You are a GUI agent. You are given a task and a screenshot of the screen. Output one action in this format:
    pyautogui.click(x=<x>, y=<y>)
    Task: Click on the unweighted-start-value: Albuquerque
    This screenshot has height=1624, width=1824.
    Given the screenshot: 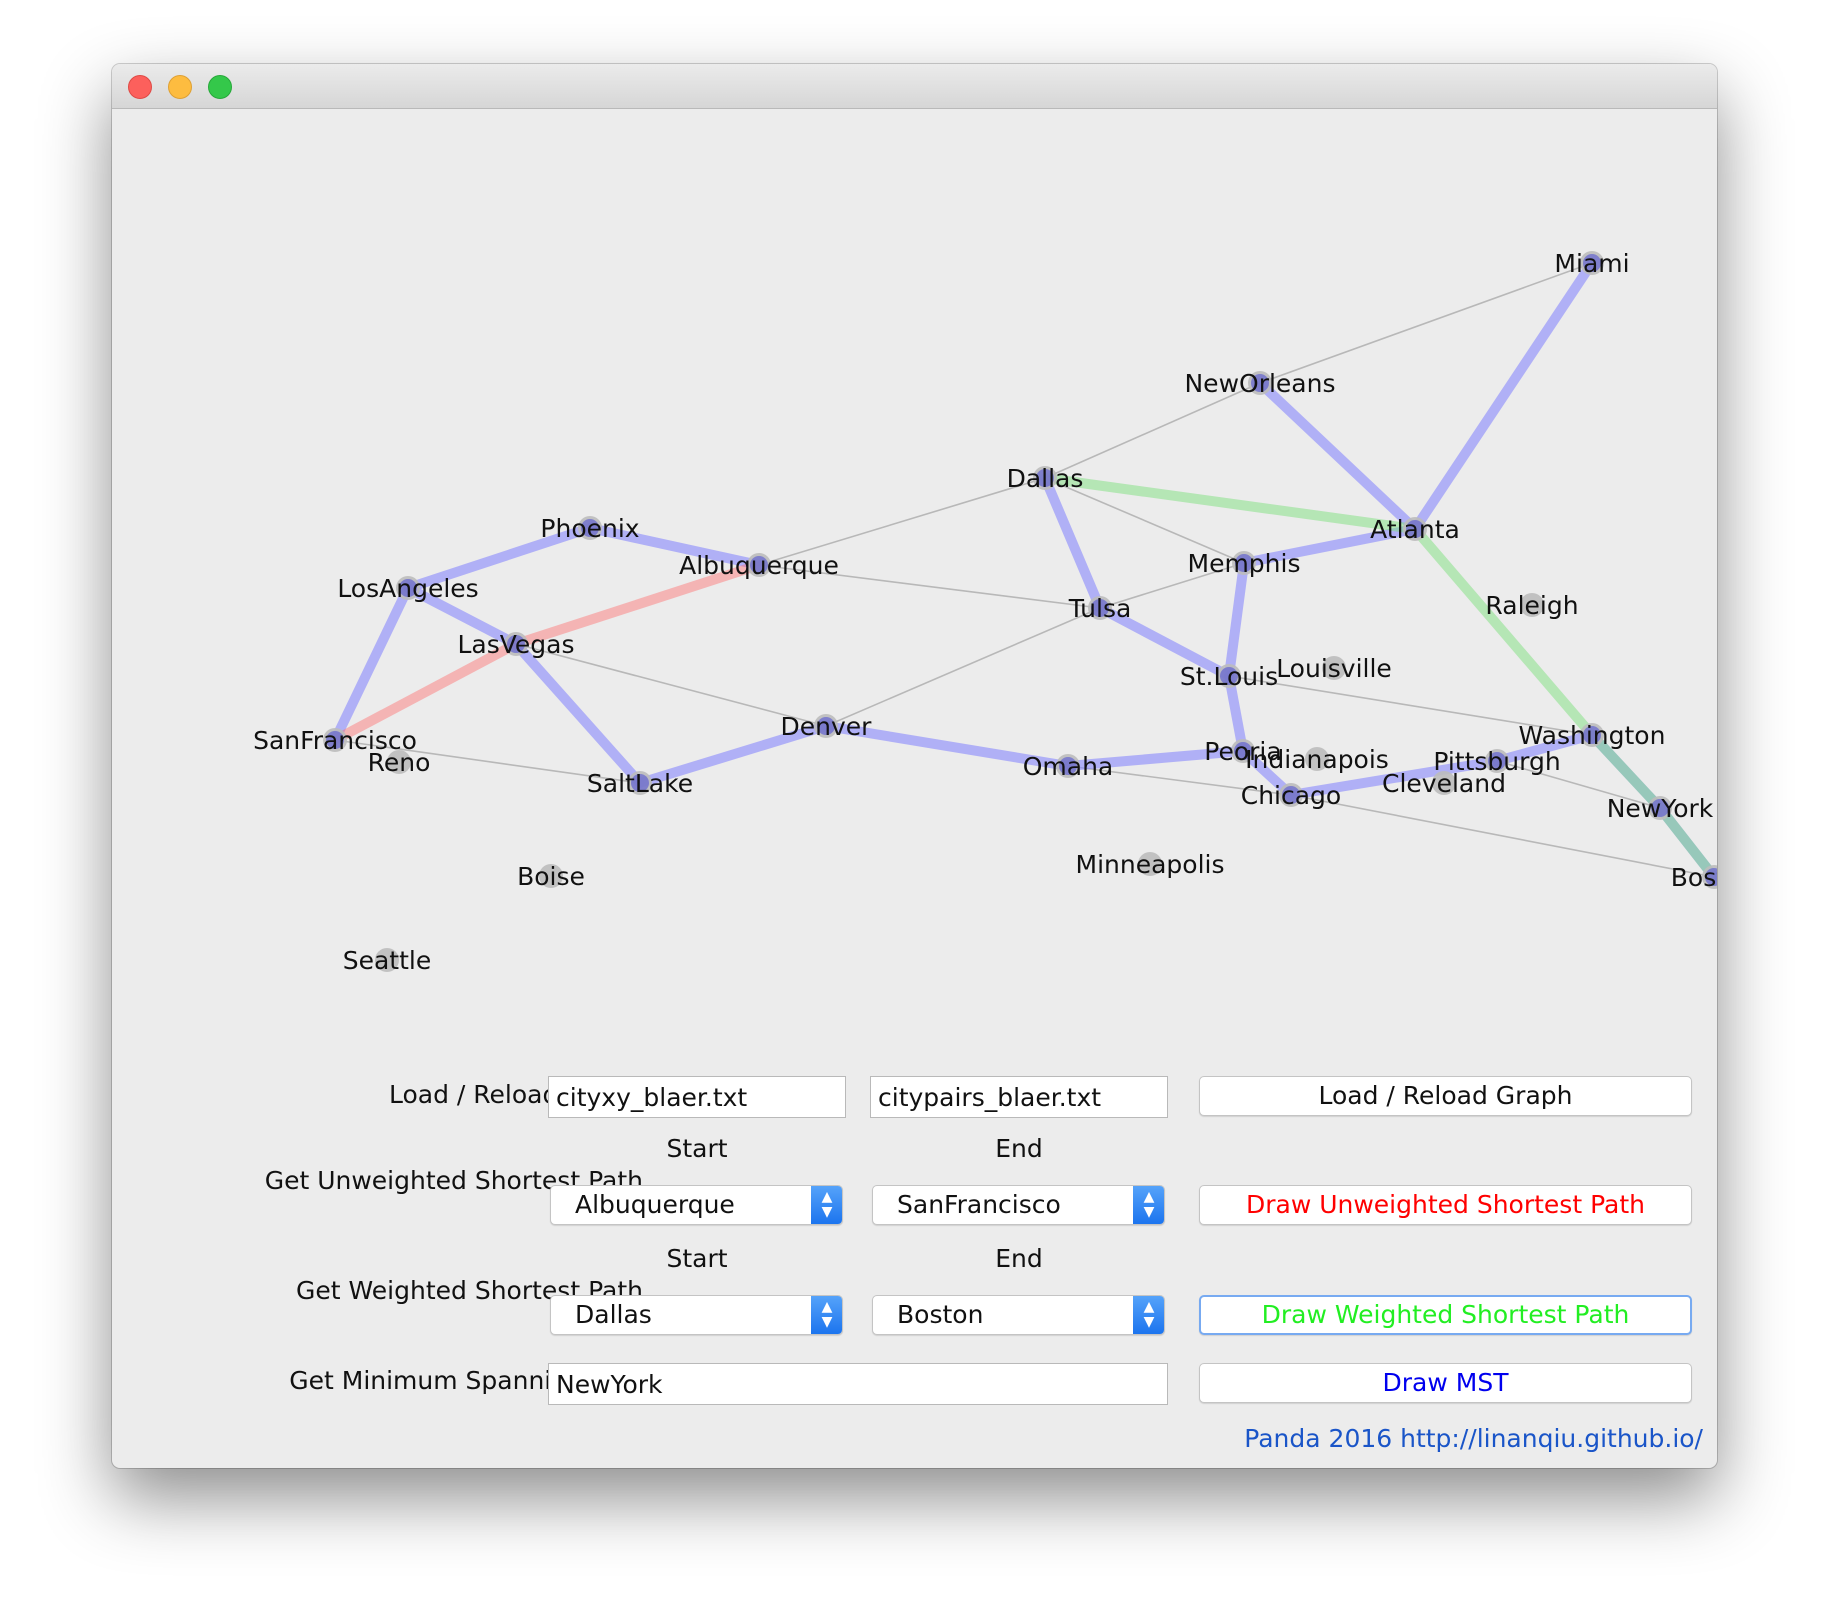 What is the action you would take?
    pyautogui.click(x=655, y=1204)
    